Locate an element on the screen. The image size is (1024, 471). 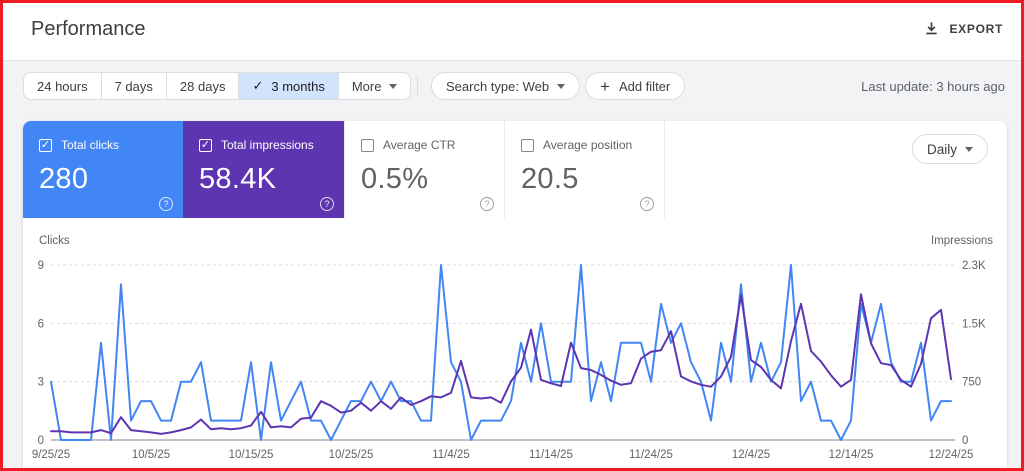
last-update-text: Last update: 3 hours ago is located at coordinates (933, 86).